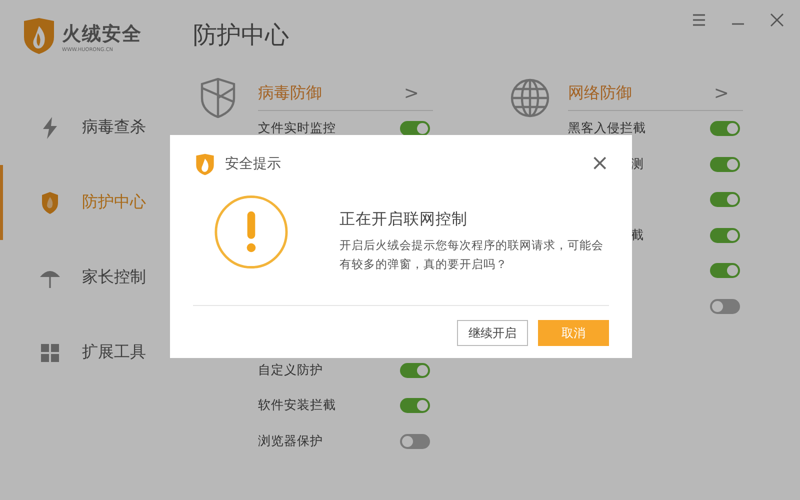 This screenshot has width=800, height=500. I want to click on setting-label: 文件实时监控, so click(297, 128).